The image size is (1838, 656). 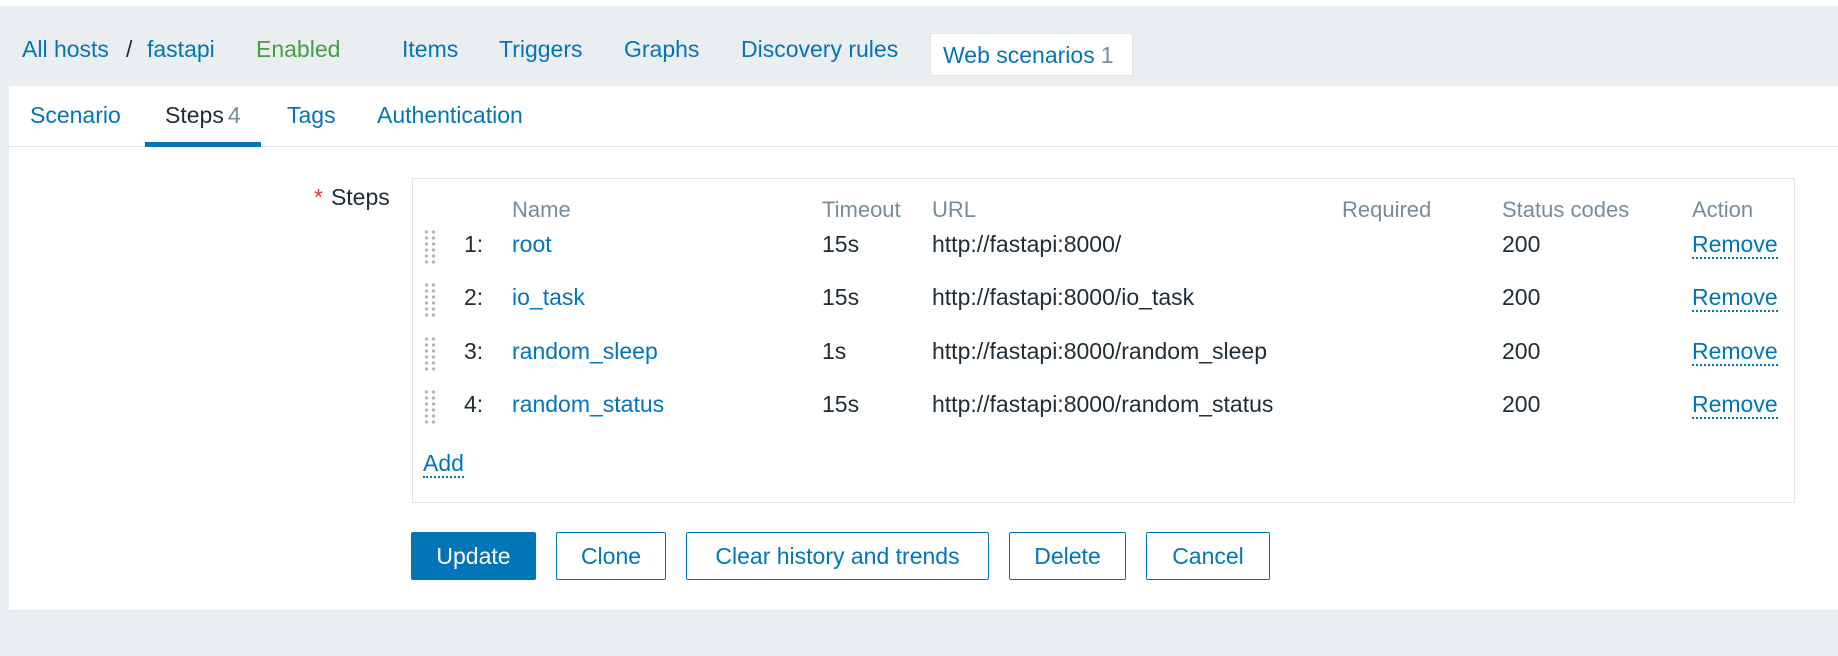 What do you see at coordinates (541, 209) in the screenshot?
I see `column-header-name: Name` at bounding box center [541, 209].